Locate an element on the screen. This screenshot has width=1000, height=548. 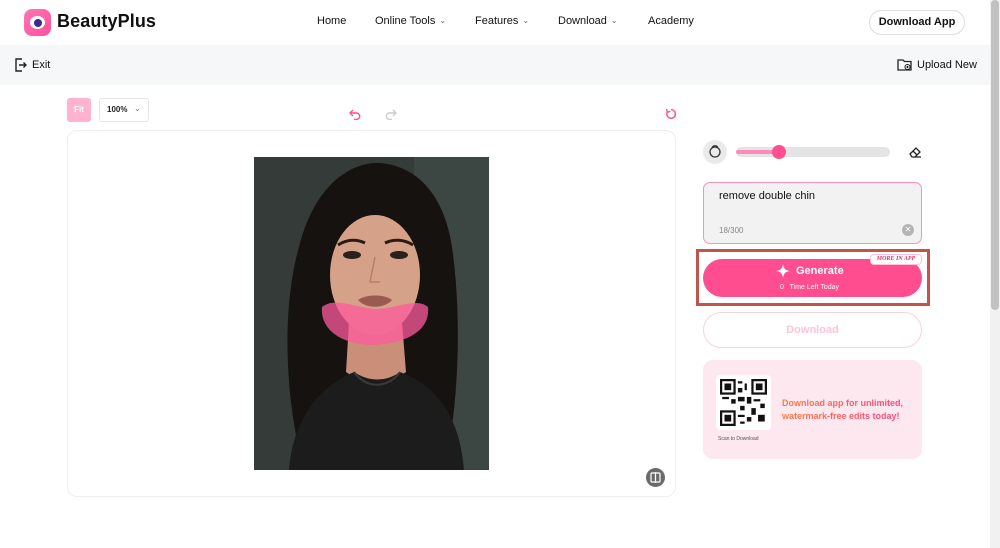
undo-icon is located at coordinates (355, 114).